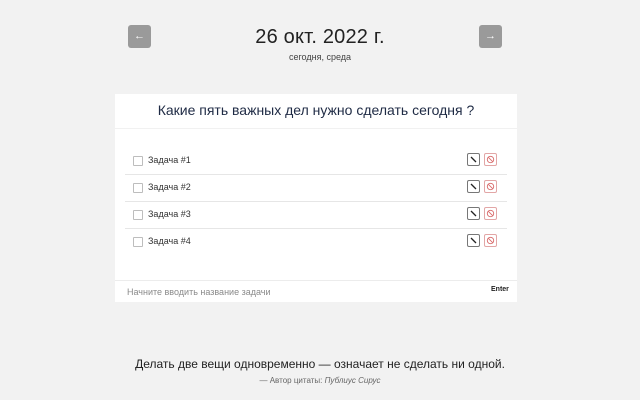 The height and width of the screenshot is (400, 640). Describe the element at coordinates (169, 187) in the screenshot. I see `task-label: Задача #2` at that location.